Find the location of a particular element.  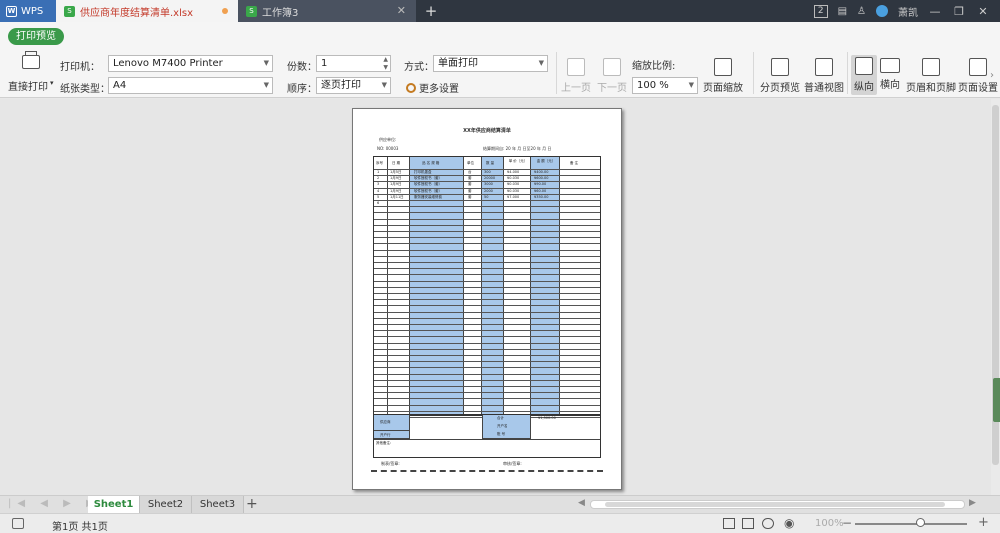

zoom-out-icon: − is located at coordinates (847, 523).